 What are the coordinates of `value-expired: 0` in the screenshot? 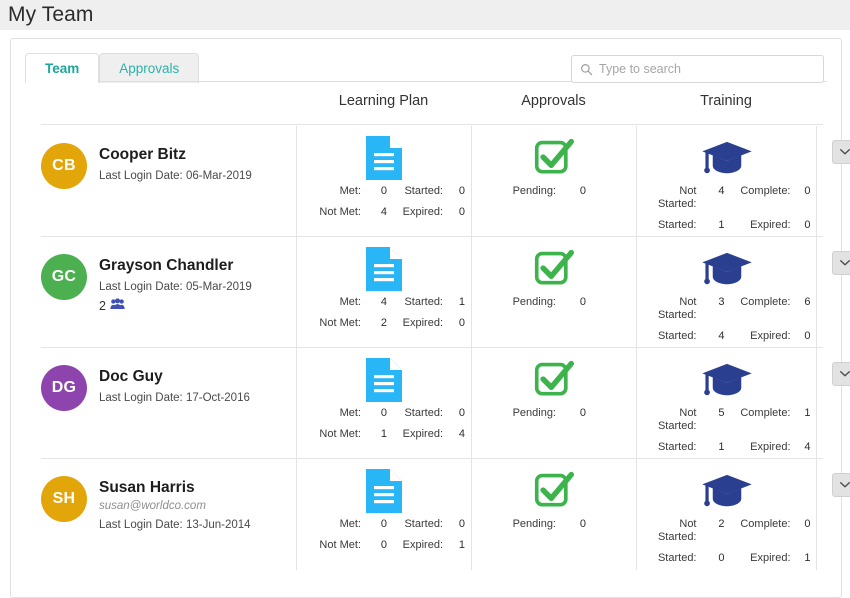 It's located at (461, 212).